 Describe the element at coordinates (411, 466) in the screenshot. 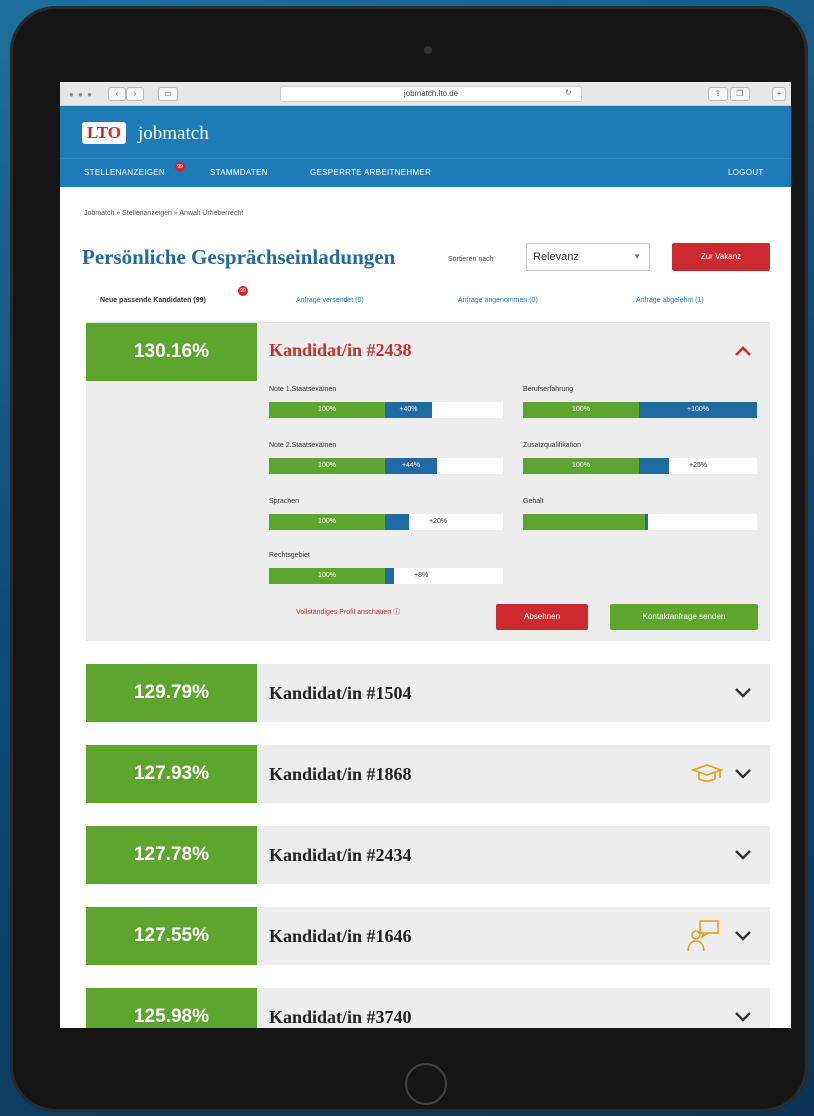

I see `extra-fill: +44%` at that location.